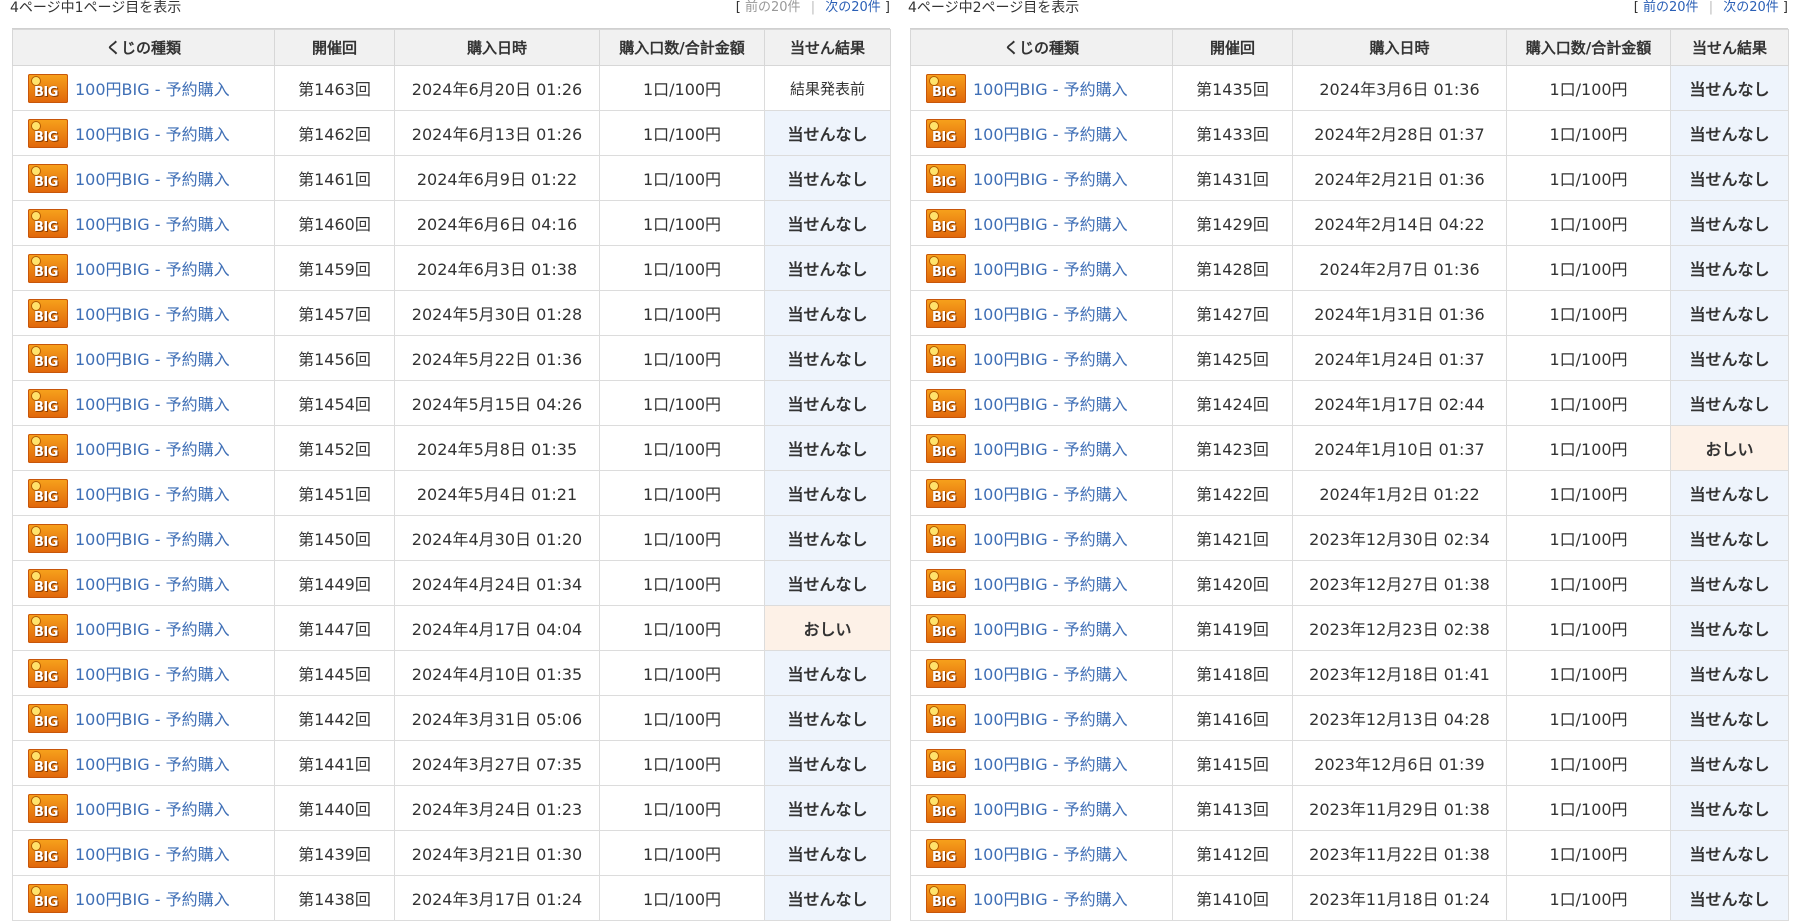 Image resolution: width=1802 pixels, height=924 pixels. I want to click on round-cell: 第1424回, so click(1232, 403).